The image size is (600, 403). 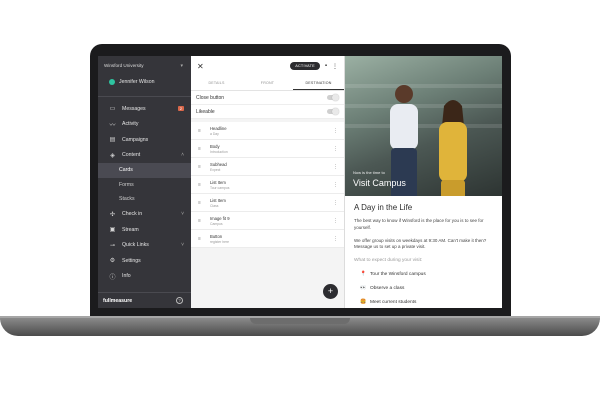 I want to click on preview-list-item: 🍔 Meet current students, so click(x=423, y=302).